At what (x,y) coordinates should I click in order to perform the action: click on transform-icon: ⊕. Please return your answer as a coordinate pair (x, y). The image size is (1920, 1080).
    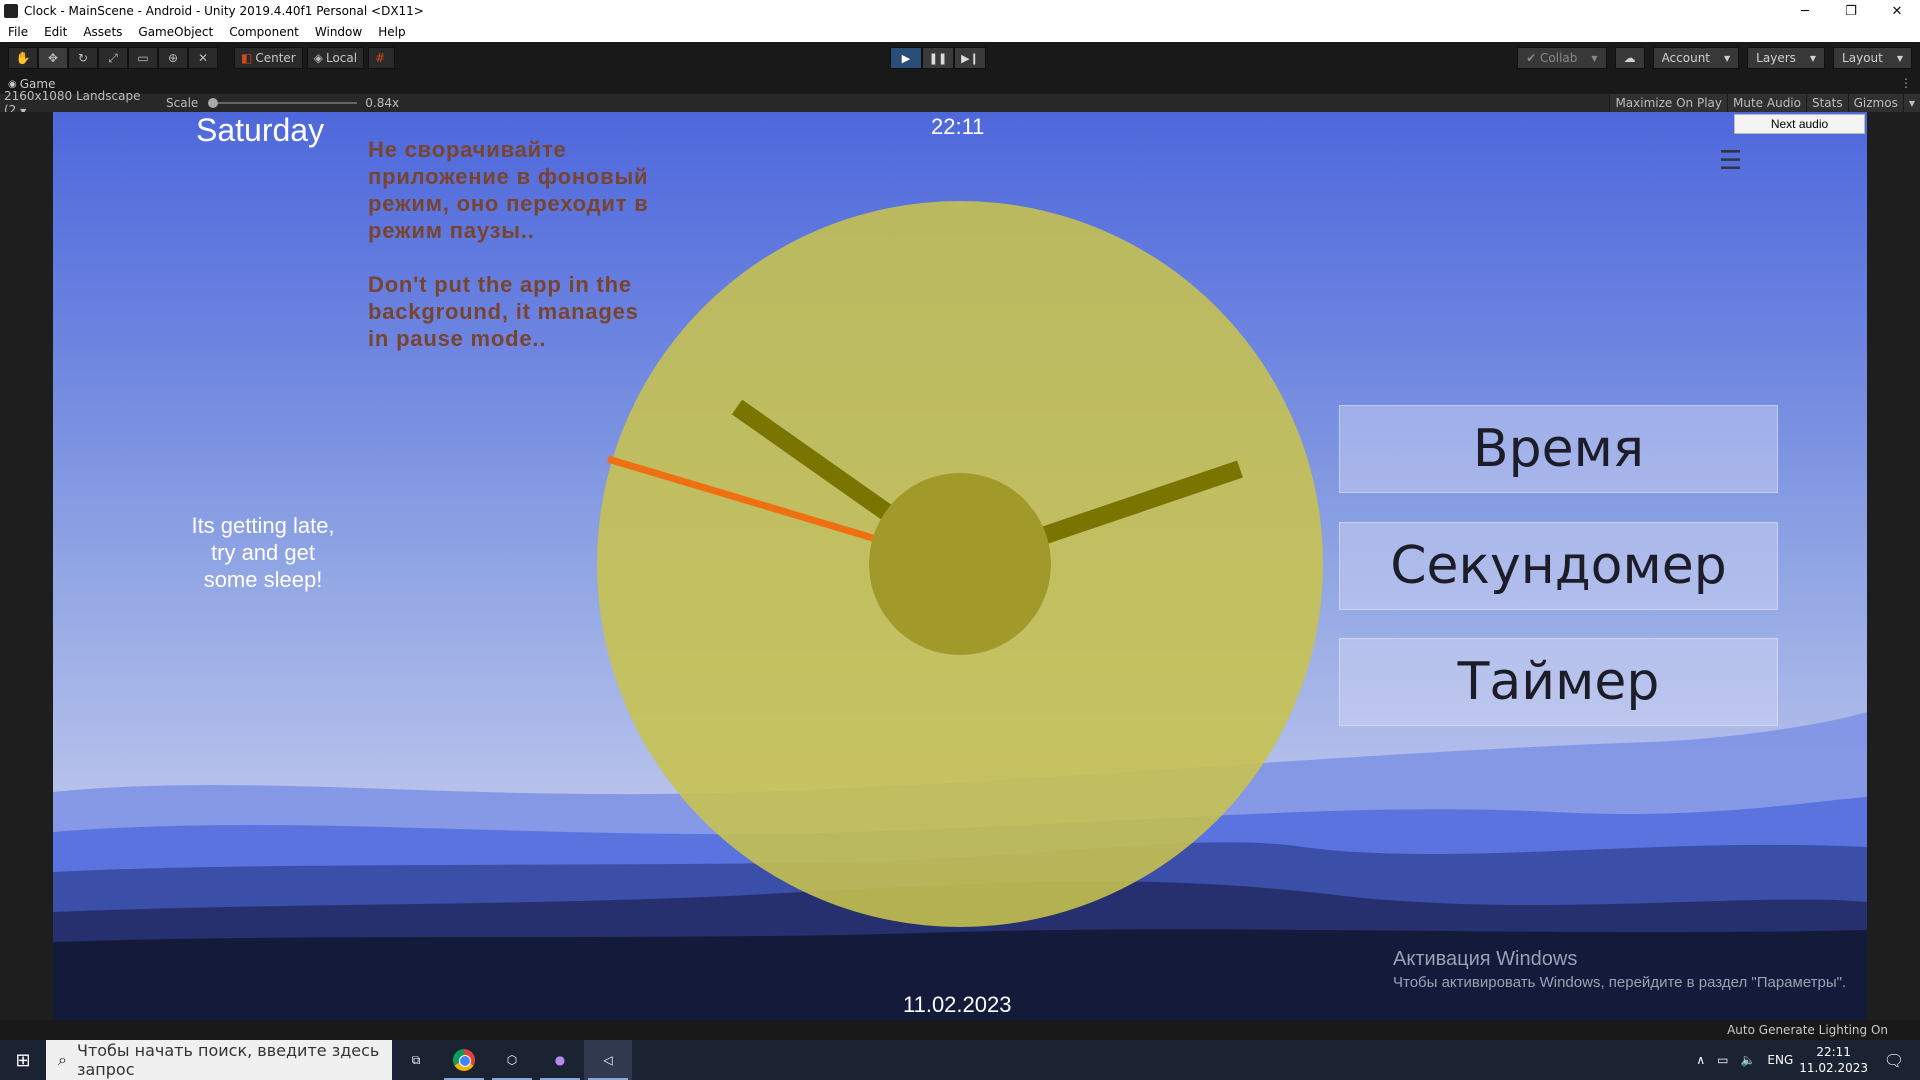
    Looking at the image, I should click on (173, 58).